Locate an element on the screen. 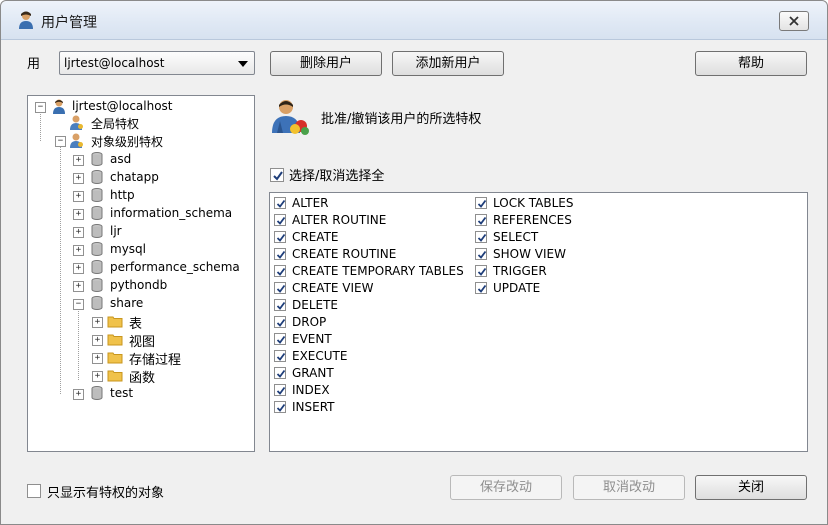 The width and height of the screenshot is (828, 525). user-select: ljrtest@localhost is located at coordinates (157, 63).